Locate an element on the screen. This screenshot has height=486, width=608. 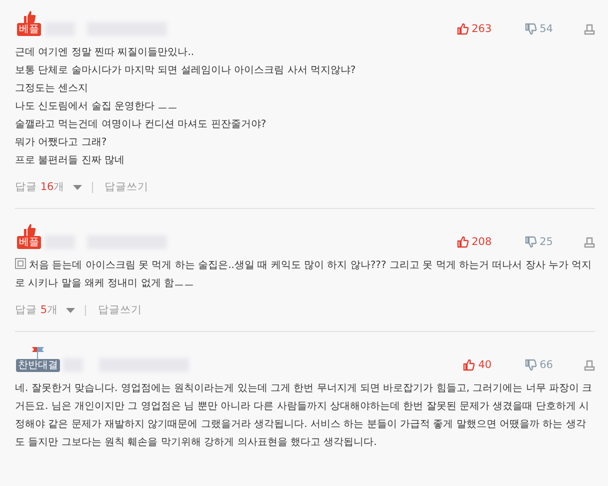
dislike-count: 25 is located at coordinates (546, 242).